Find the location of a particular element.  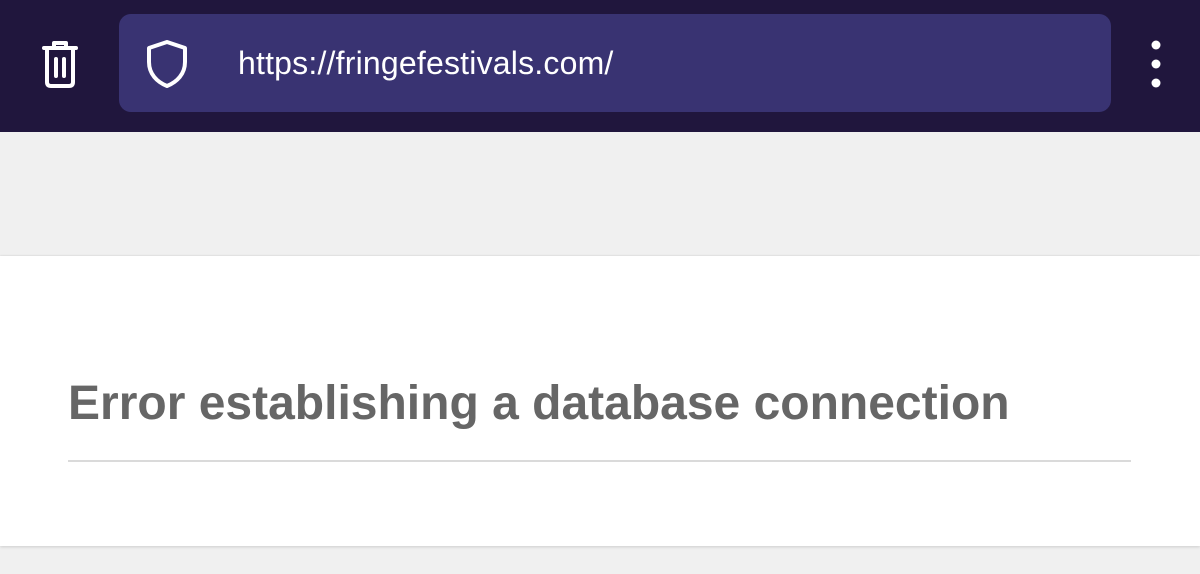

shield-icon is located at coordinates (167, 64).